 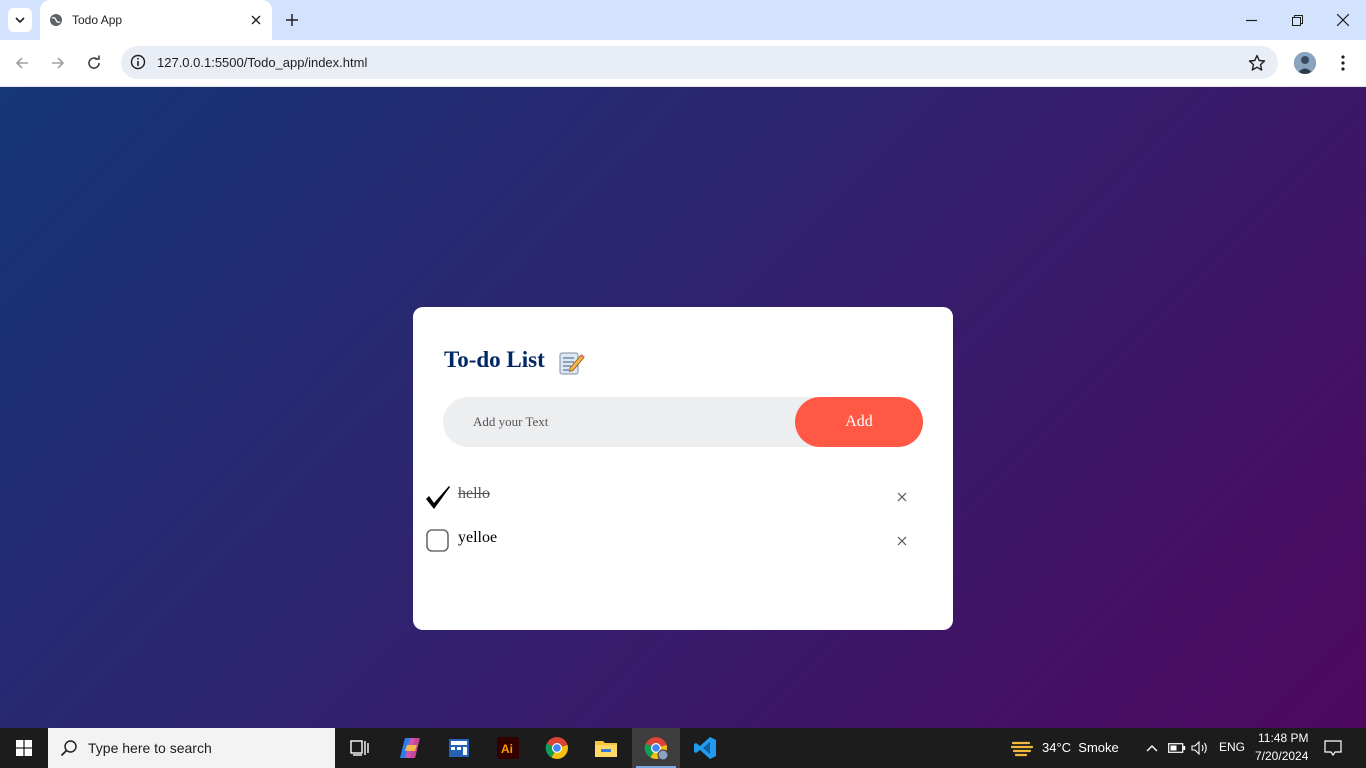 I want to click on windows-logo-icon, so click(x=24, y=748).